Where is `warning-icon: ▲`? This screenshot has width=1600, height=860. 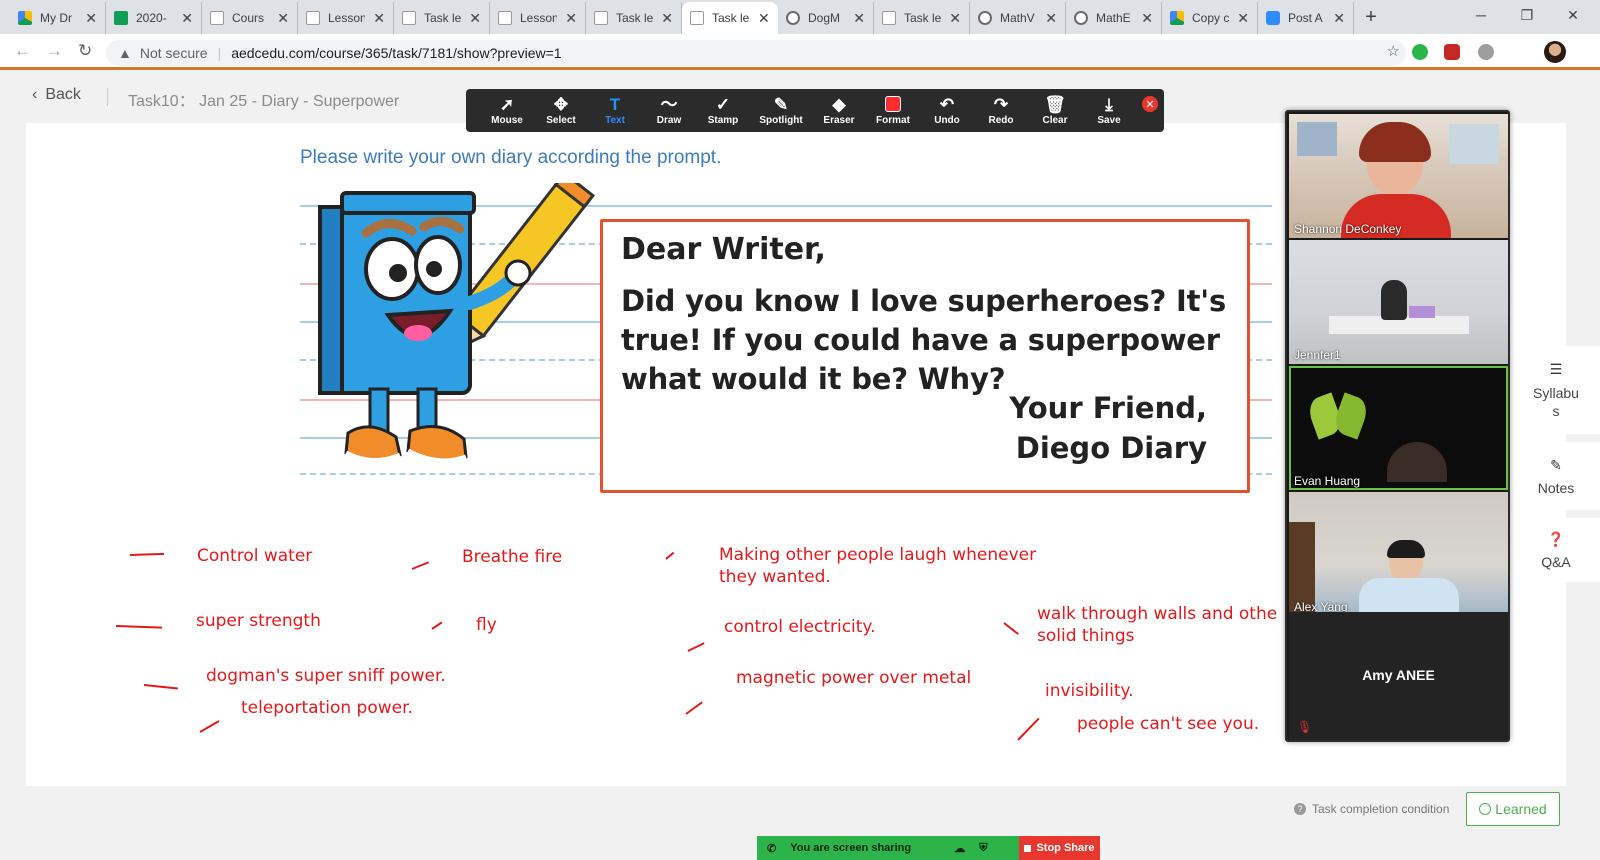
warning-icon: ▲ is located at coordinates (125, 53).